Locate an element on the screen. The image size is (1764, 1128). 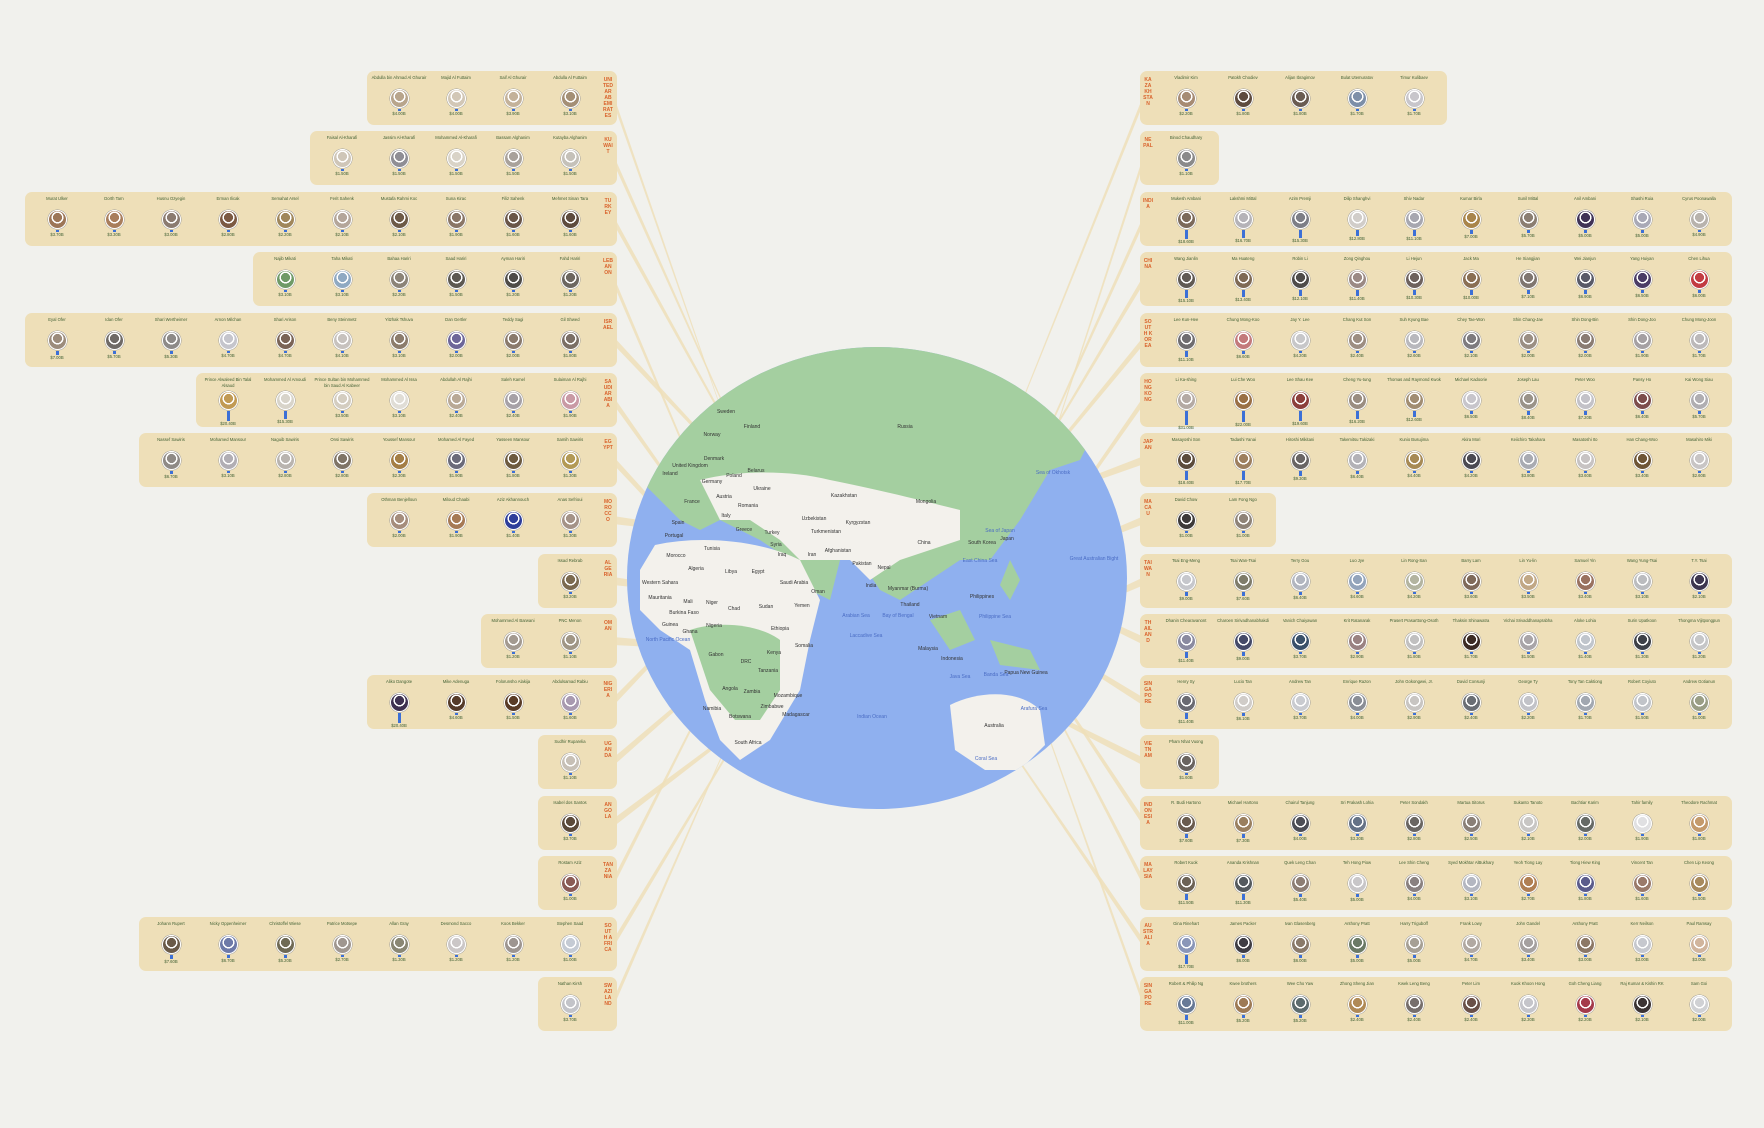
billionaire-card: Lee Kun-Hee $11.10B is located at coordinates (1186, 340).